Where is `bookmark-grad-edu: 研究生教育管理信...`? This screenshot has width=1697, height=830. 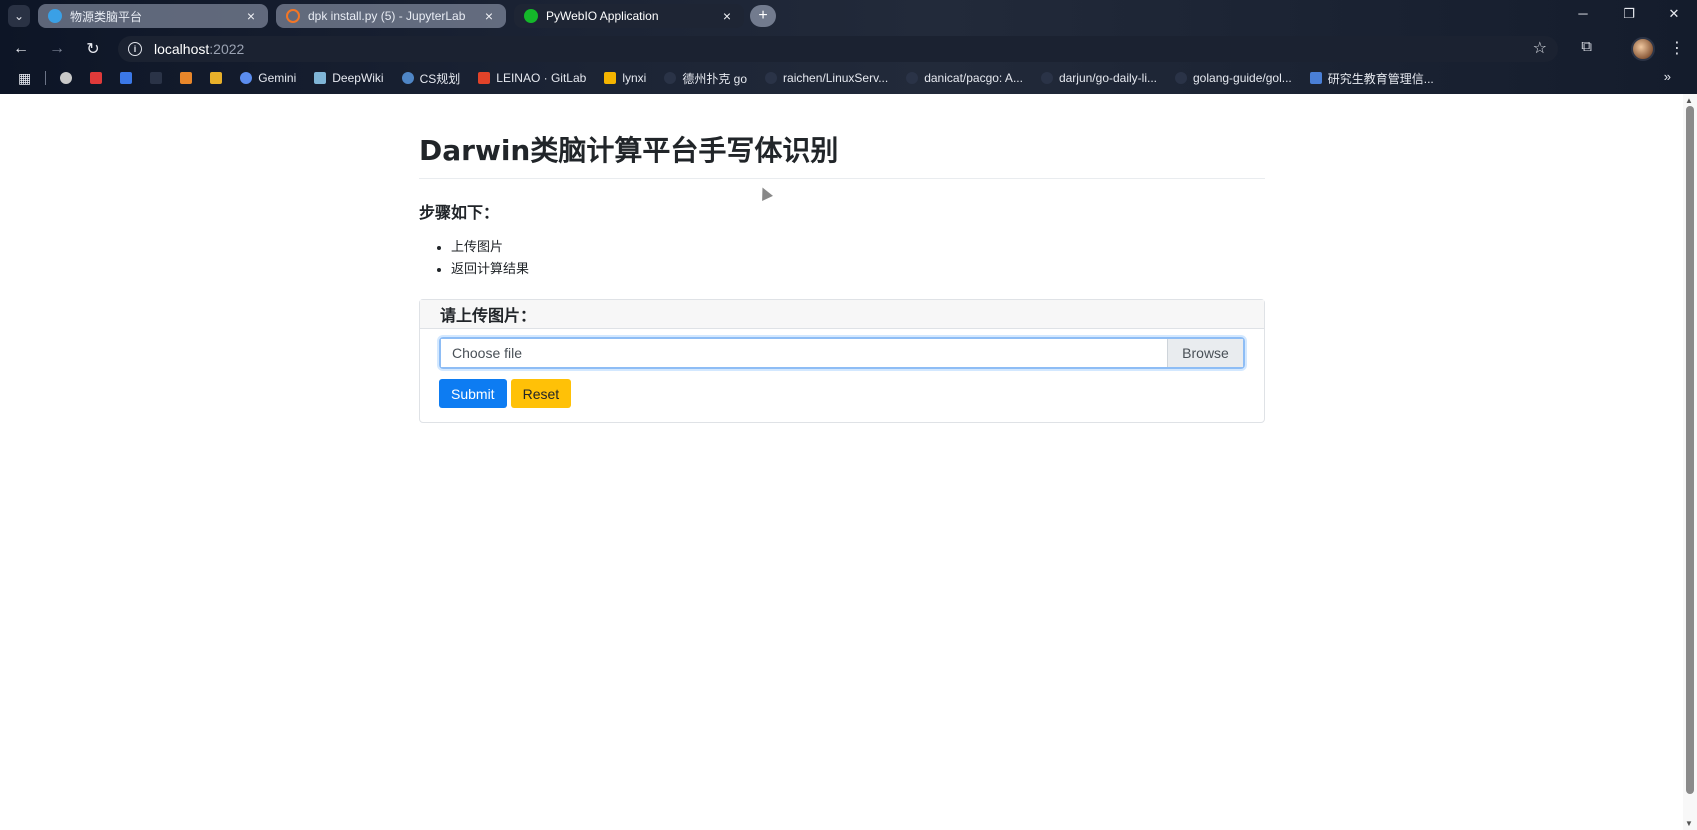 bookmark-grad-edu: 研究生教育管理信... is located at coordinates (1371, 78).